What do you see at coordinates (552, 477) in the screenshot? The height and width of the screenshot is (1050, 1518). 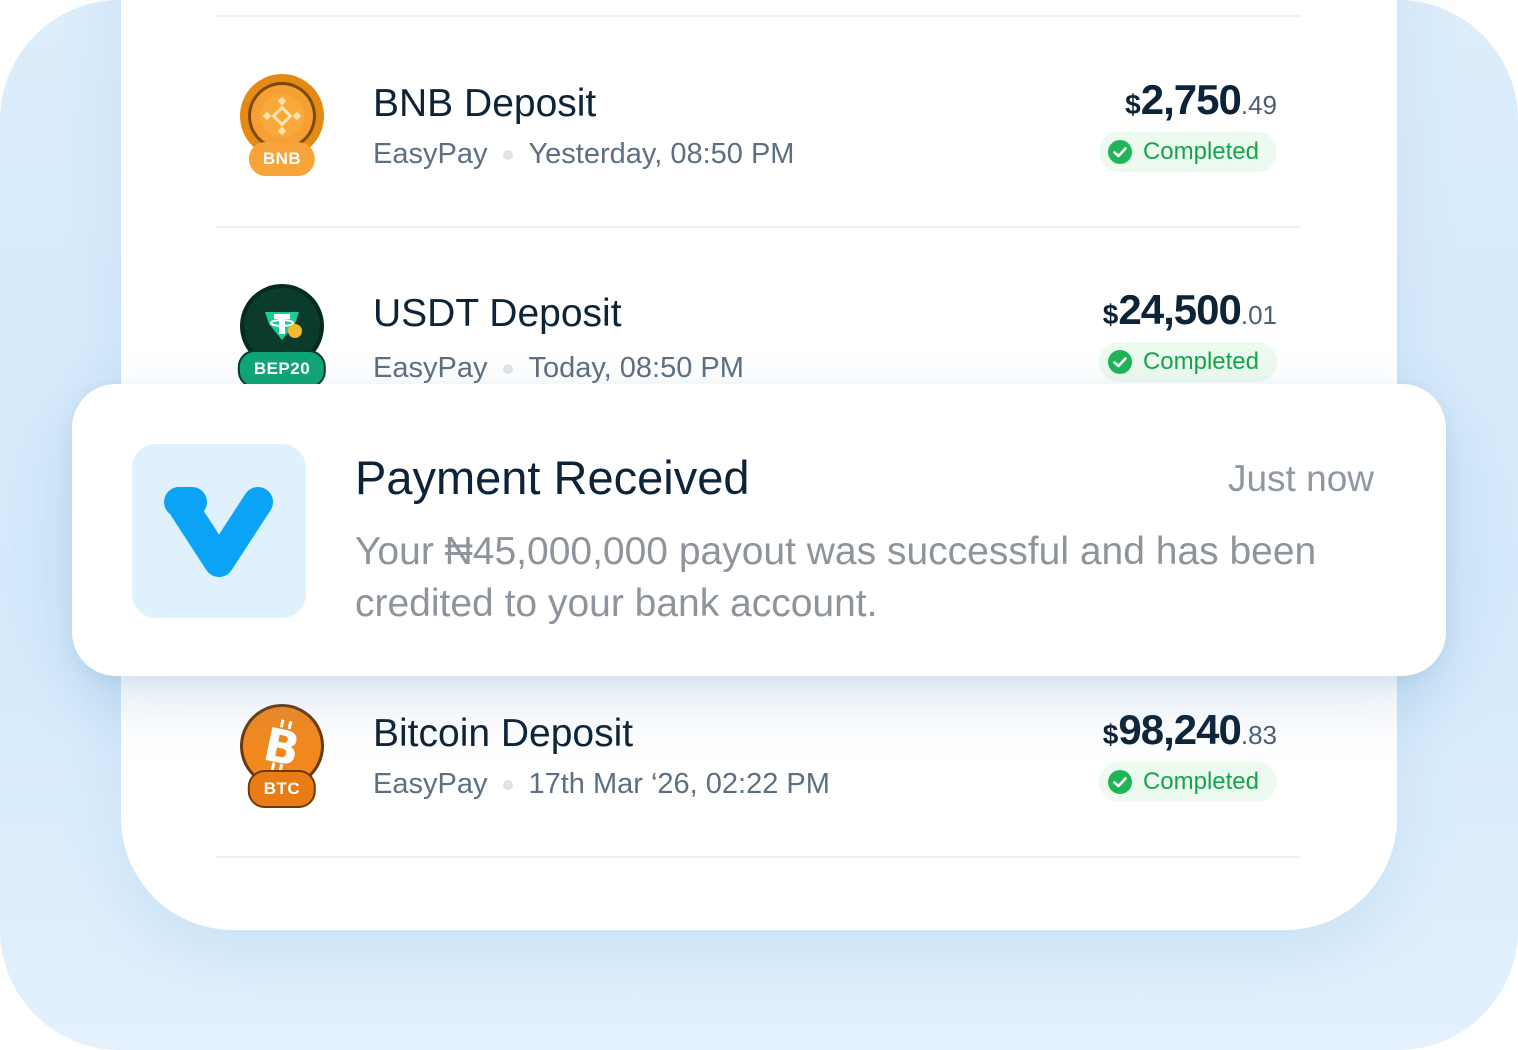 I see `notification-title: Payment Received` at bounding box center [552, 477].